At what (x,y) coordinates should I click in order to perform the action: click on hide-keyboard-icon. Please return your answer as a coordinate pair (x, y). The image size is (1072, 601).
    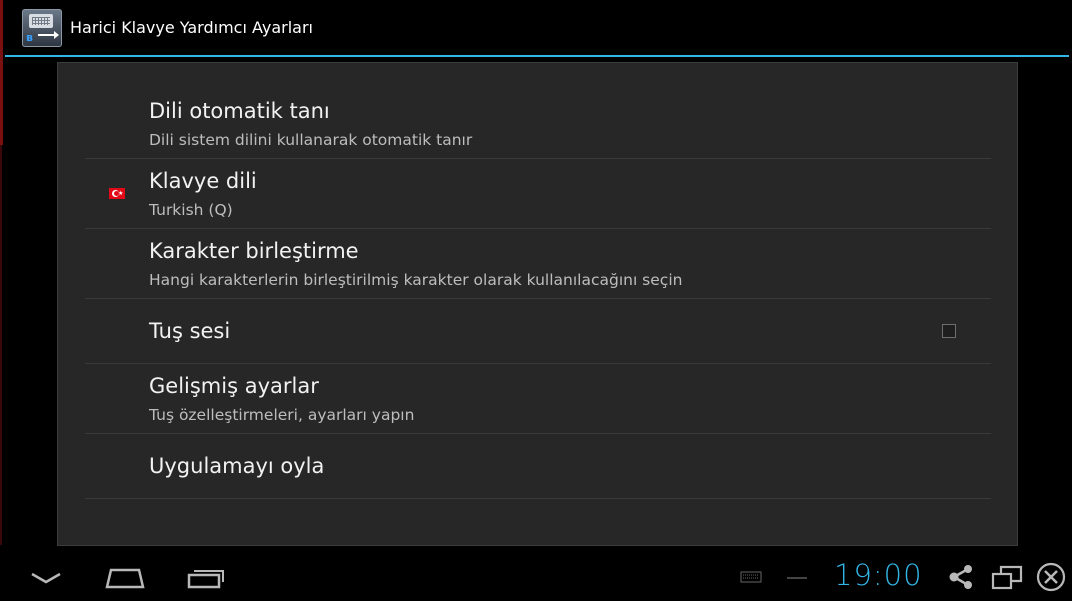
    Looking at the image, I should click on (46, 578).